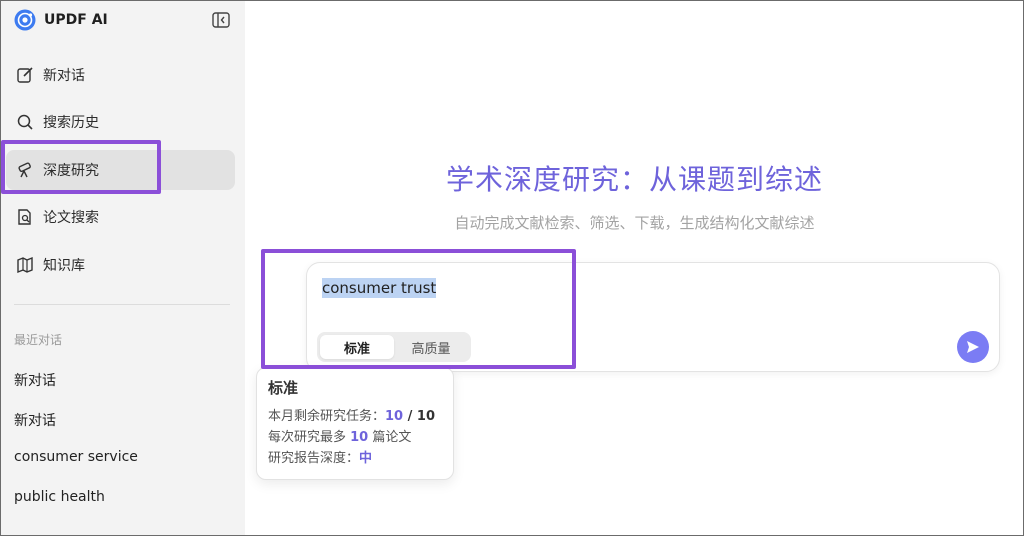 The height and width of the screenshot is (536, 1024). I want to click on app-name: UPDF AI, so click(76, 20).